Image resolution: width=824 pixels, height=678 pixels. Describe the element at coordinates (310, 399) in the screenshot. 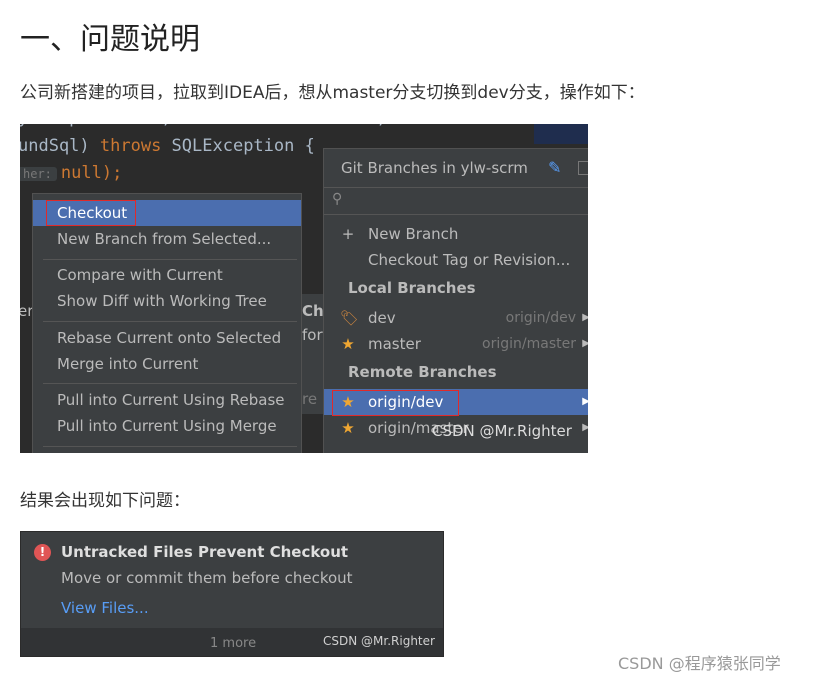

I see `hidden-text-3: re` at that location.